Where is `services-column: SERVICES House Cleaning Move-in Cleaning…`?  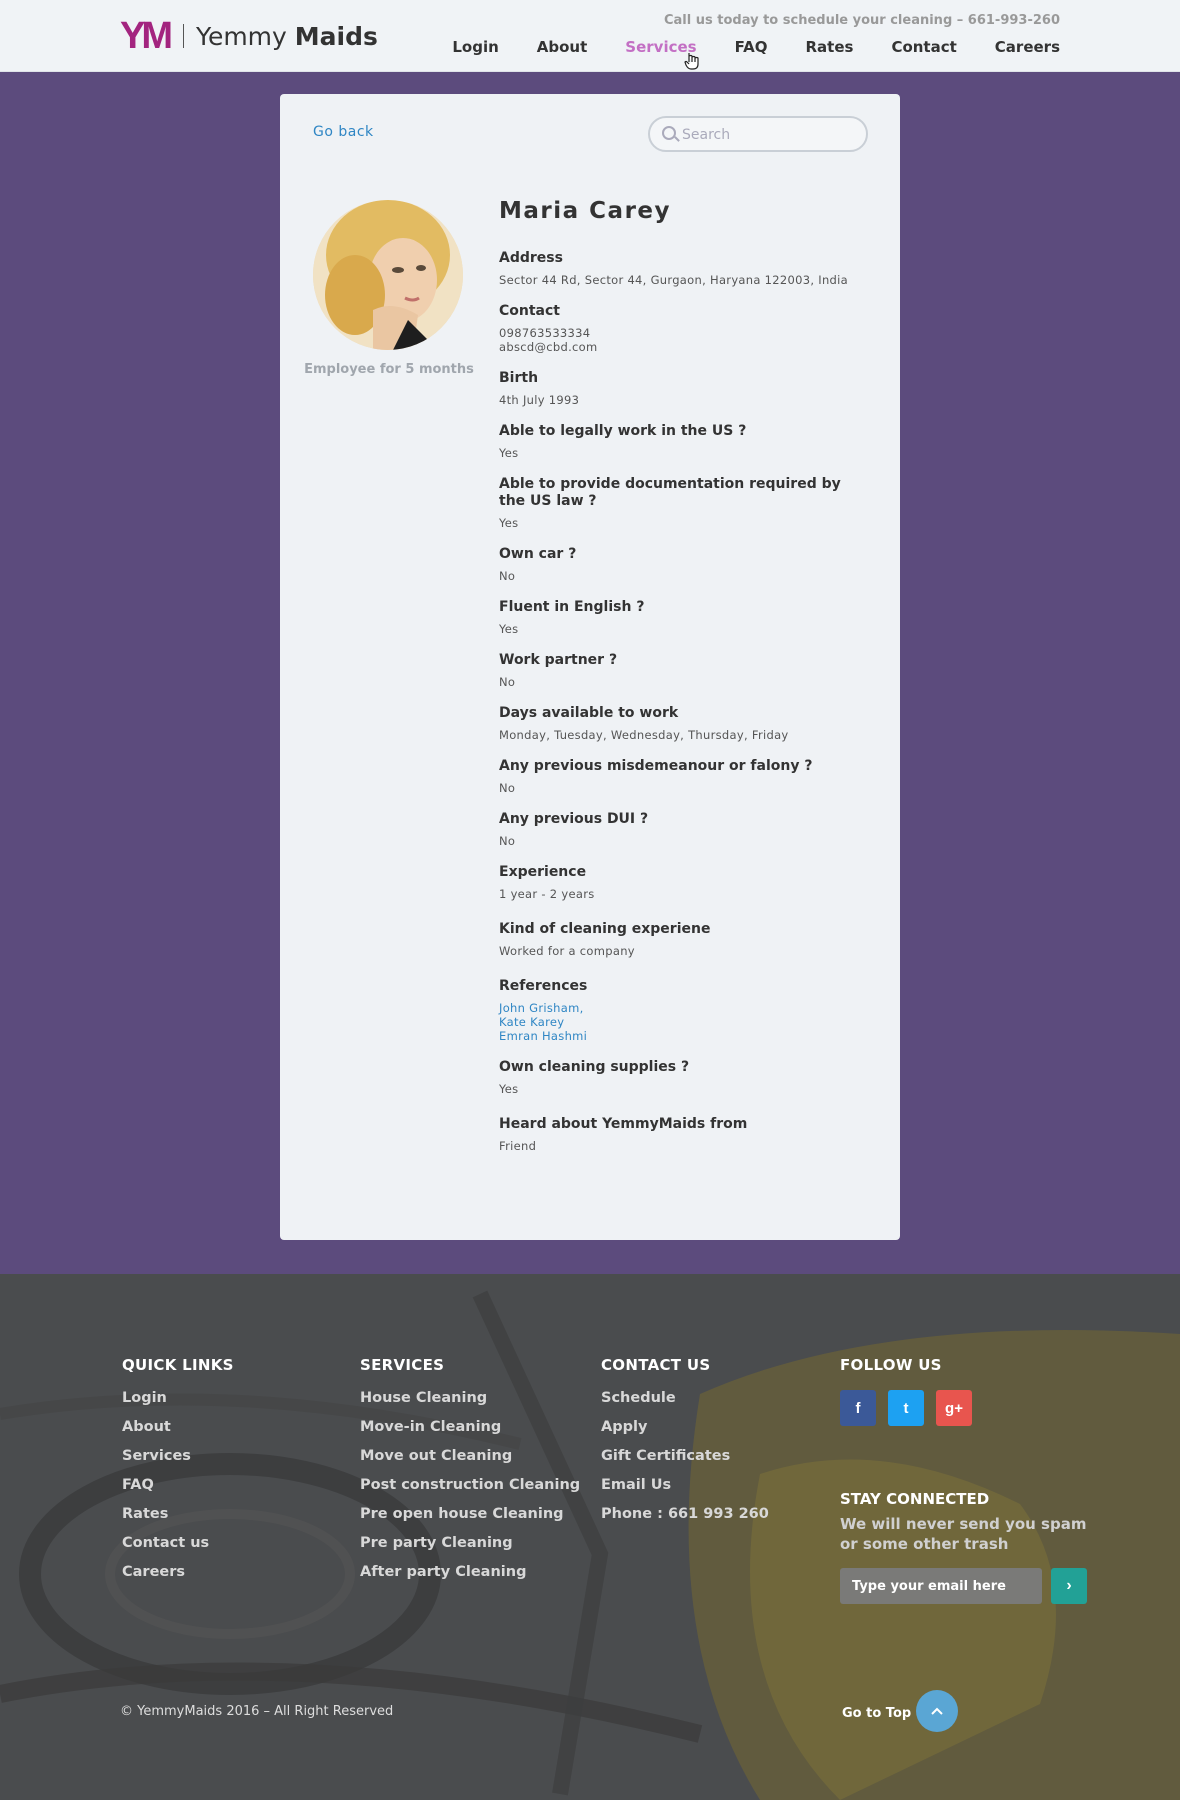
services-column: SERVICES House Cleaning Move-in Cleaning… is located at coordinates (470, 1474).